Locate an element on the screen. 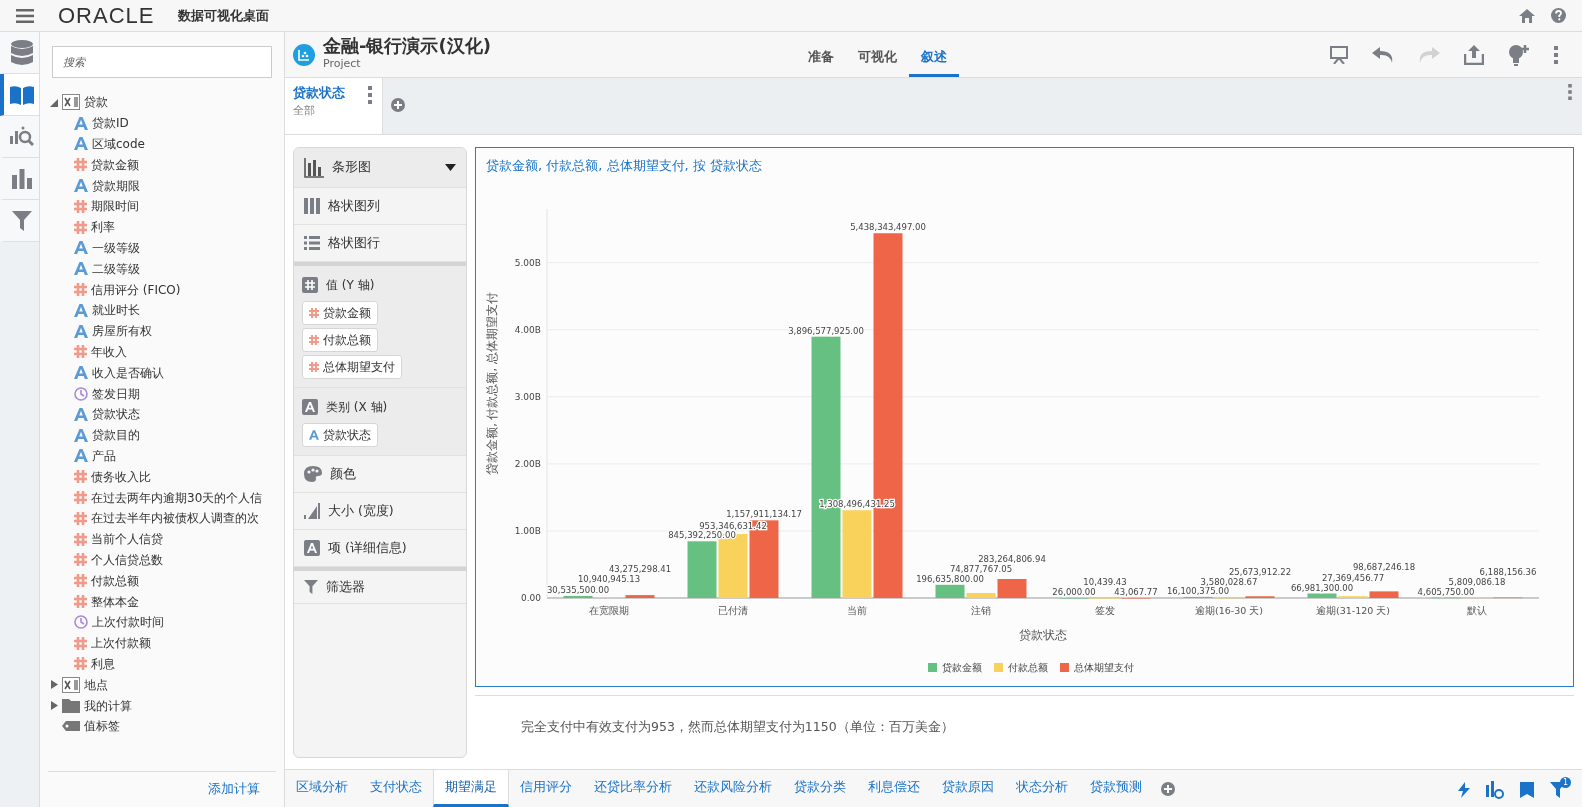 The width and height of the screenshot is (1582, 807). field-pill: 贷款金额 is located at coordinates (340, 313).